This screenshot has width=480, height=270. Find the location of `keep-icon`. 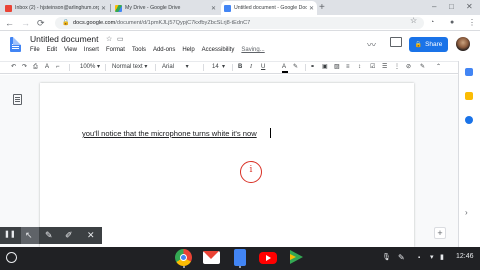

keep-icon is located at coordinates (469, 96).